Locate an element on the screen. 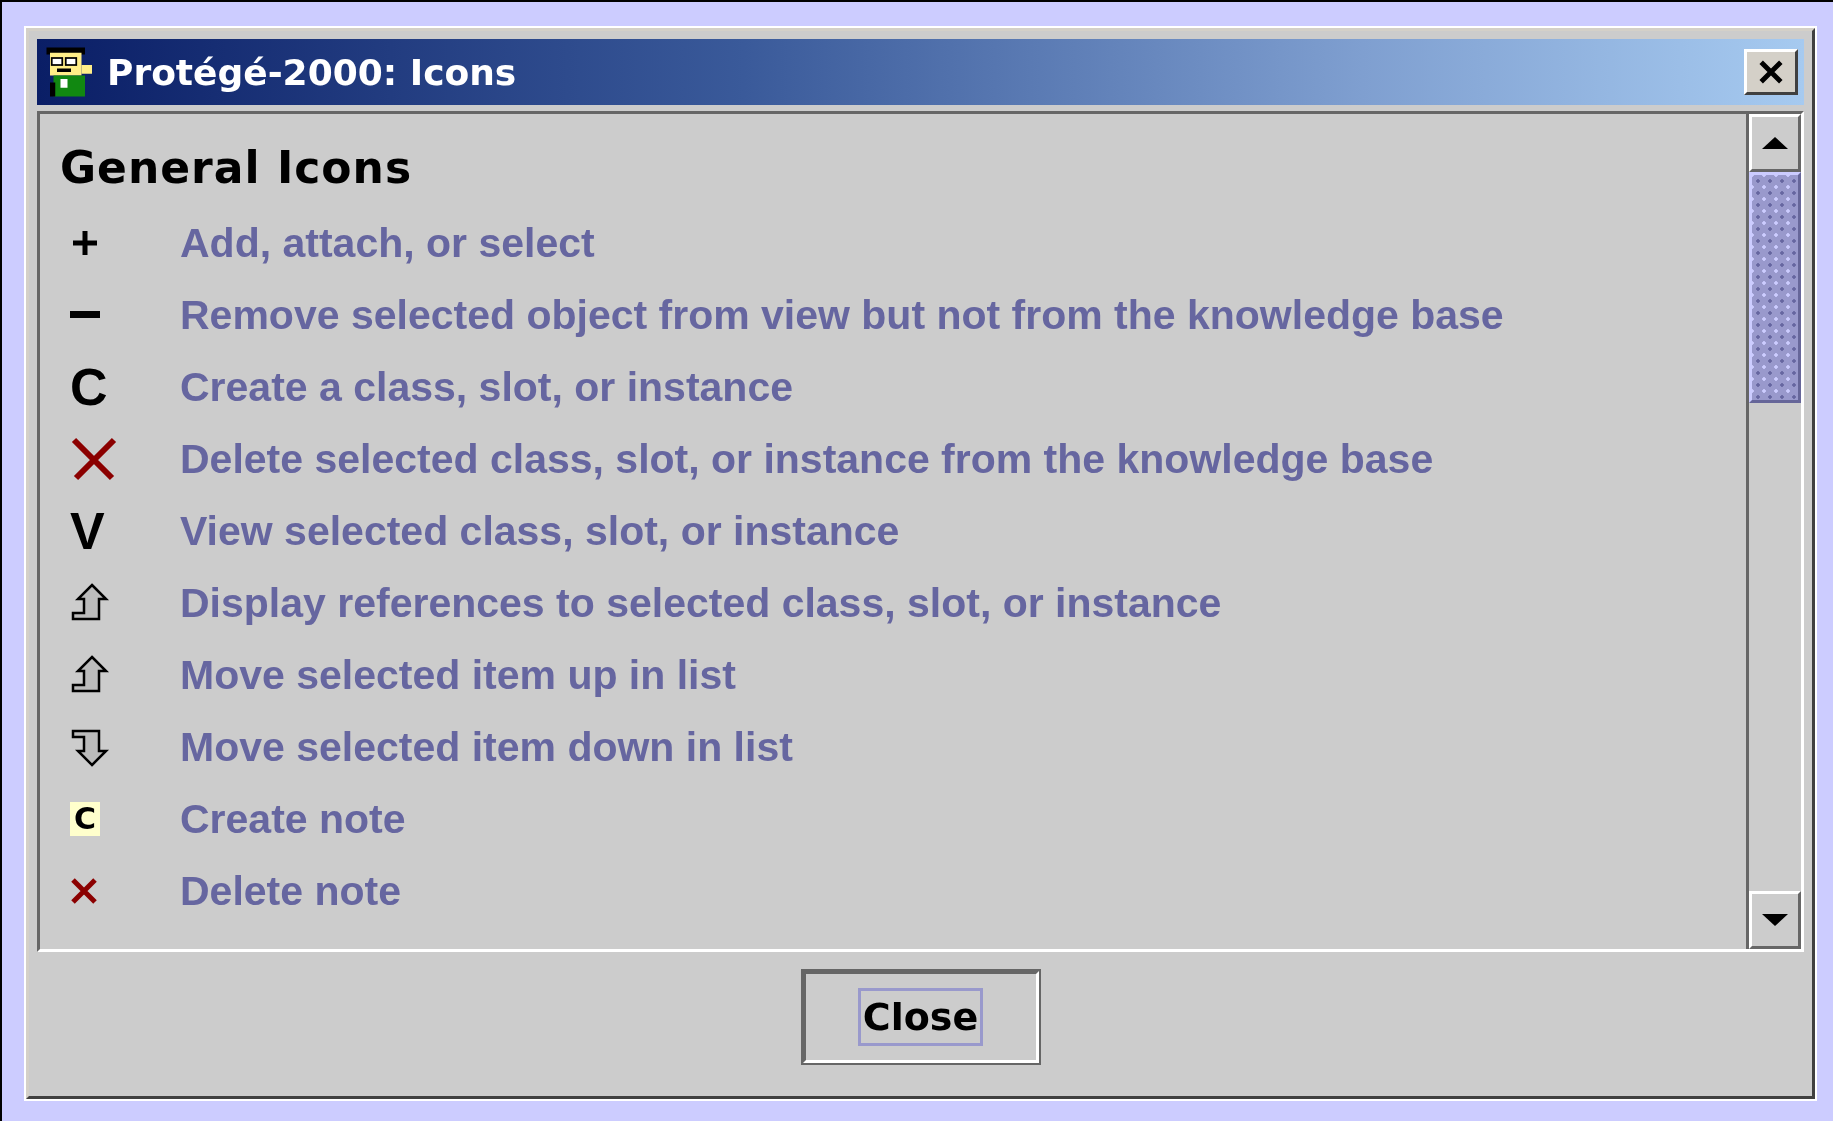 Image resolution: width=1833 pixels, height=1121 pixels. window-title: Protégé-2000: Icons is located at coordinates (312, 72).